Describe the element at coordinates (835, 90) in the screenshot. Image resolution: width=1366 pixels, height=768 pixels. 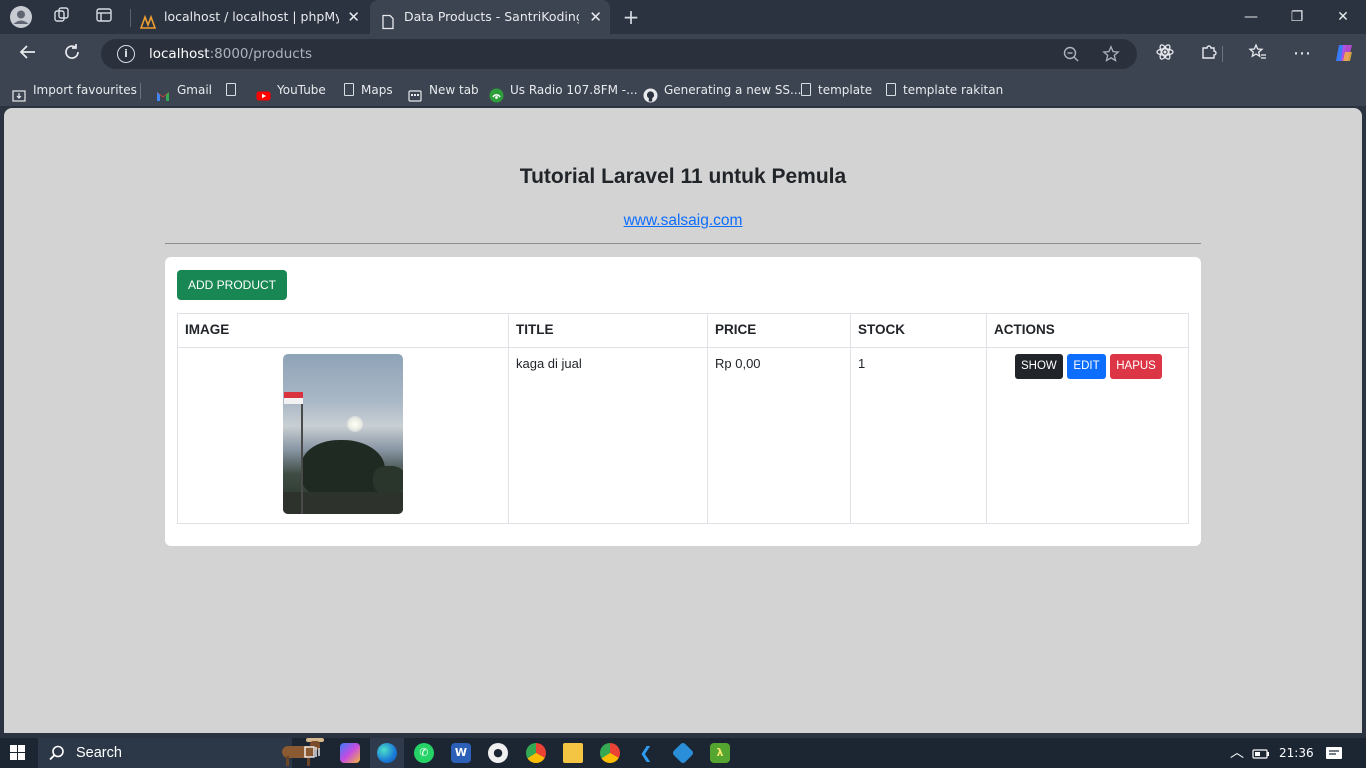
I see `bookmark-template: template` at that location.